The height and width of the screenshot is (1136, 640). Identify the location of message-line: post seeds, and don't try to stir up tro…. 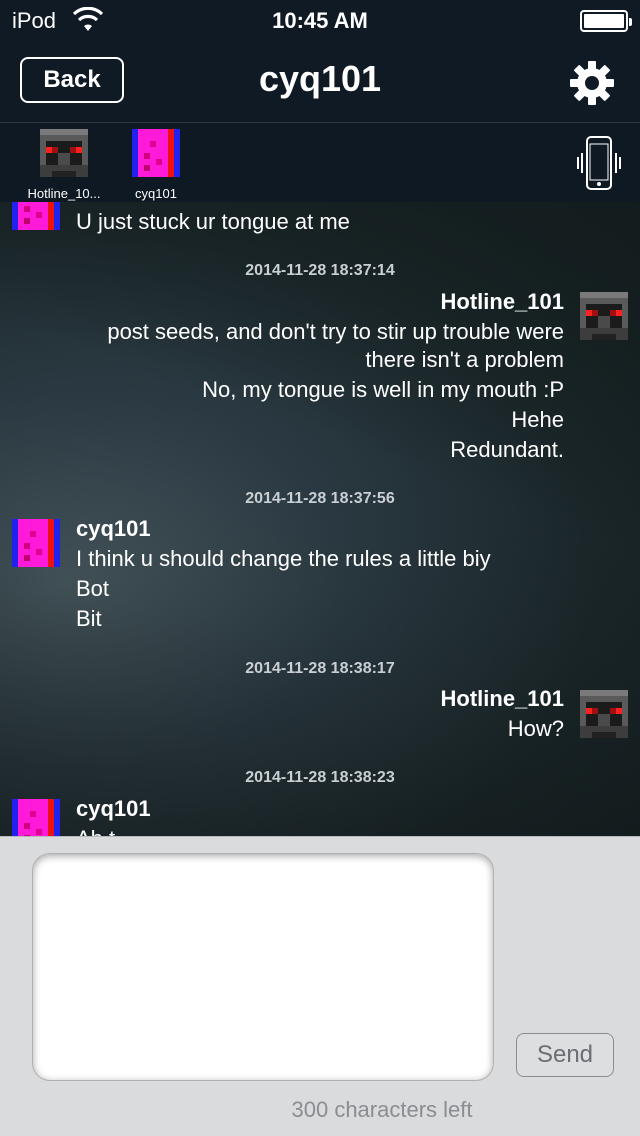
(335, 331).